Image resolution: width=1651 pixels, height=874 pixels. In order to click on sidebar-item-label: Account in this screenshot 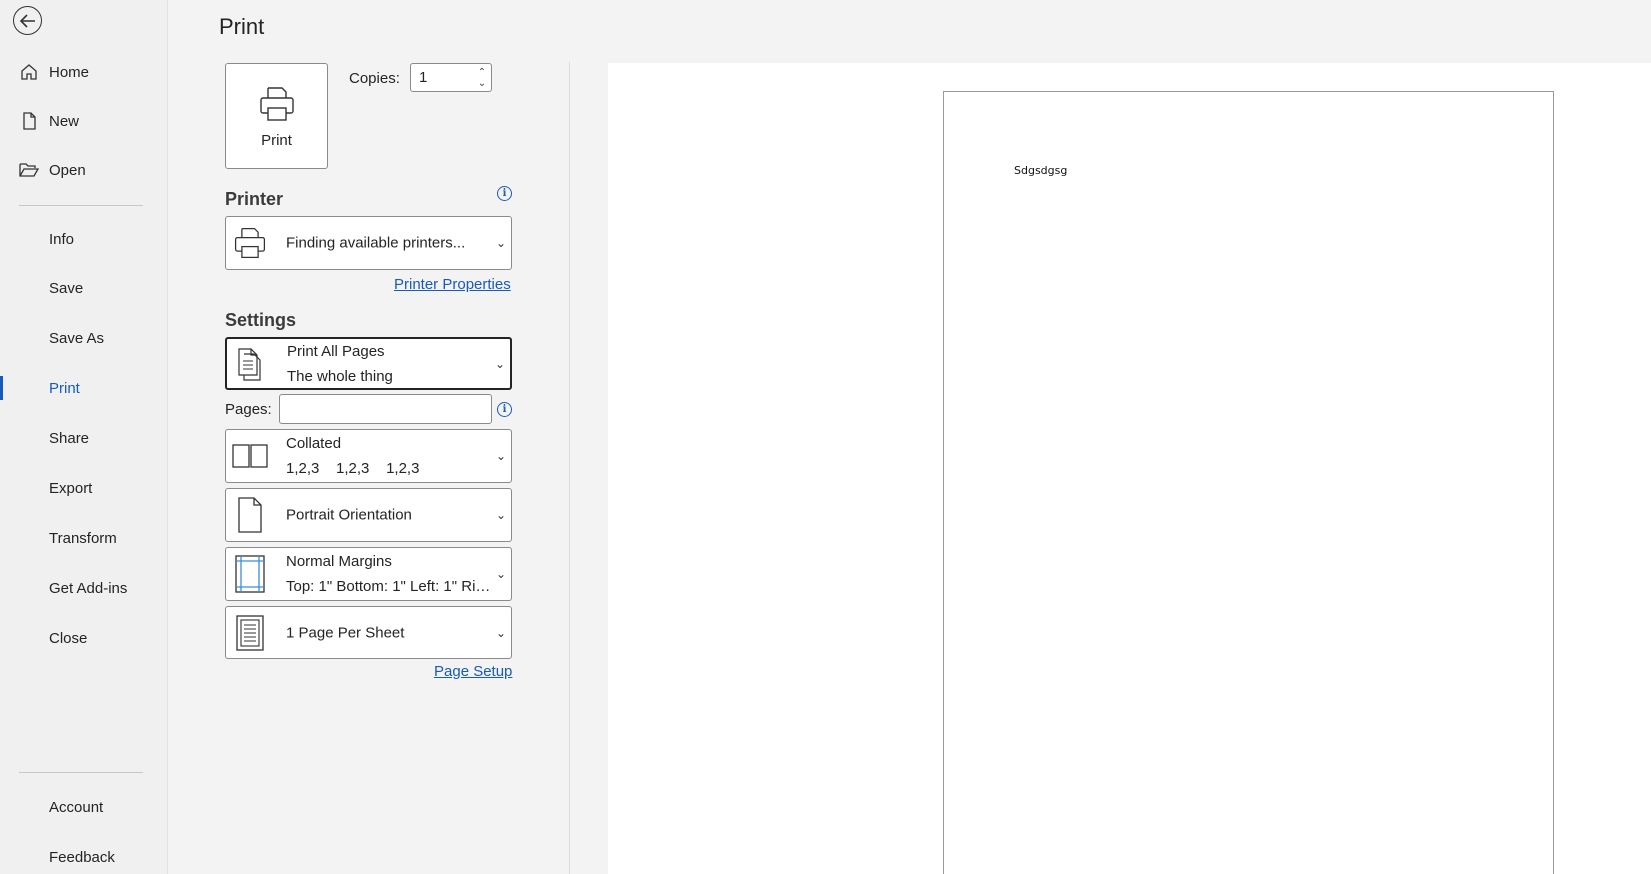, I will do `click(76, 807)`.